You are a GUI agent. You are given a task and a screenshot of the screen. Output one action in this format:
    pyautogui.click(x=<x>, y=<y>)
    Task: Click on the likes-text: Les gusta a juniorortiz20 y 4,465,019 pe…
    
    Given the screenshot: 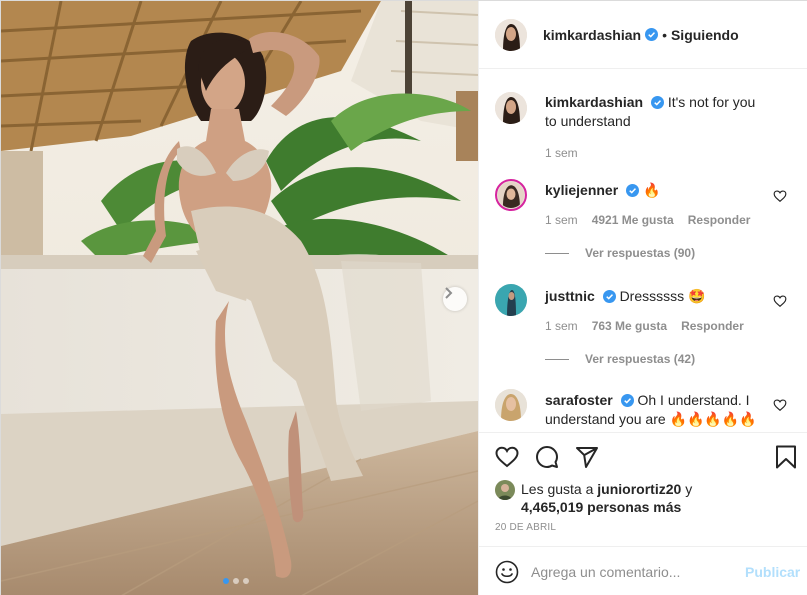 What is the action you would take?
    pyautogui.click(x=606, y=498)
    